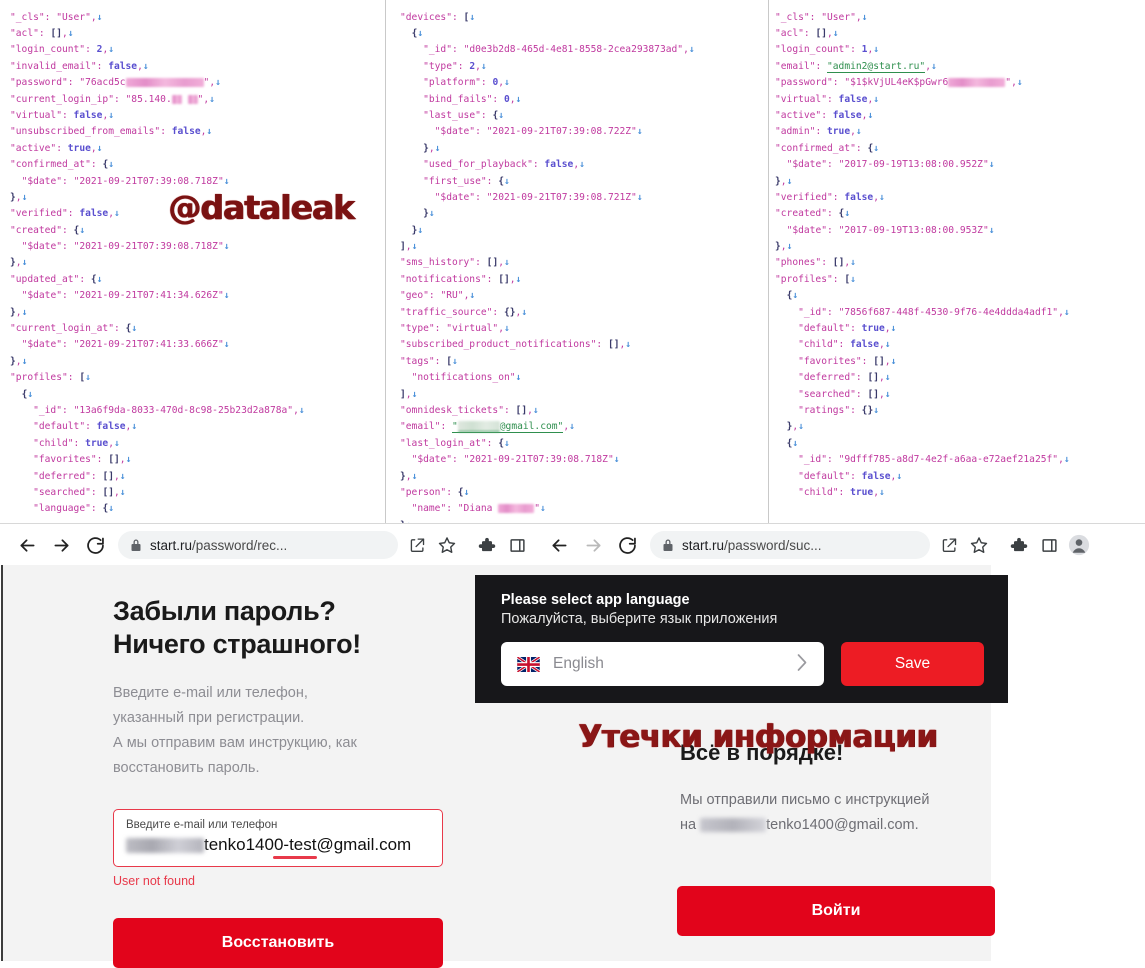  What do you see at coordinates (517, 545) in the screenshot?
I see `side-panel-icon` at bounding box center [517, 545].